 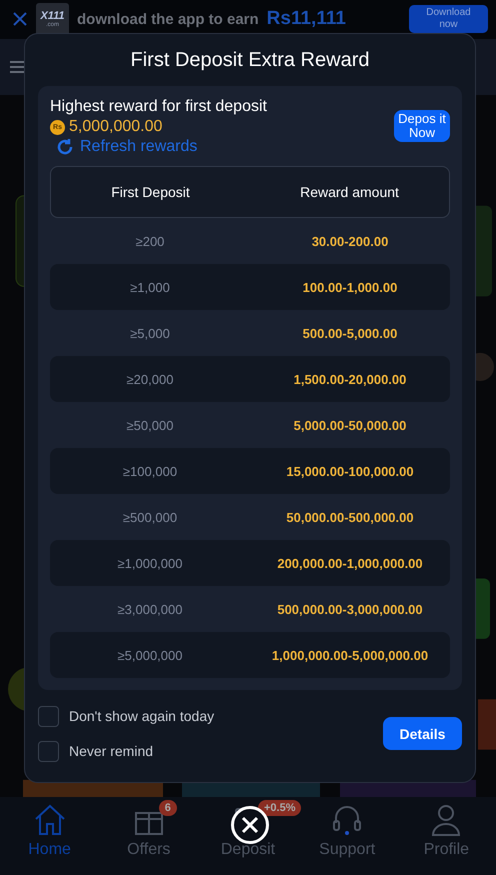 I want to click on reward-cell-text: 500,000.00-3,000,000.00, so click(x=350, y=609).